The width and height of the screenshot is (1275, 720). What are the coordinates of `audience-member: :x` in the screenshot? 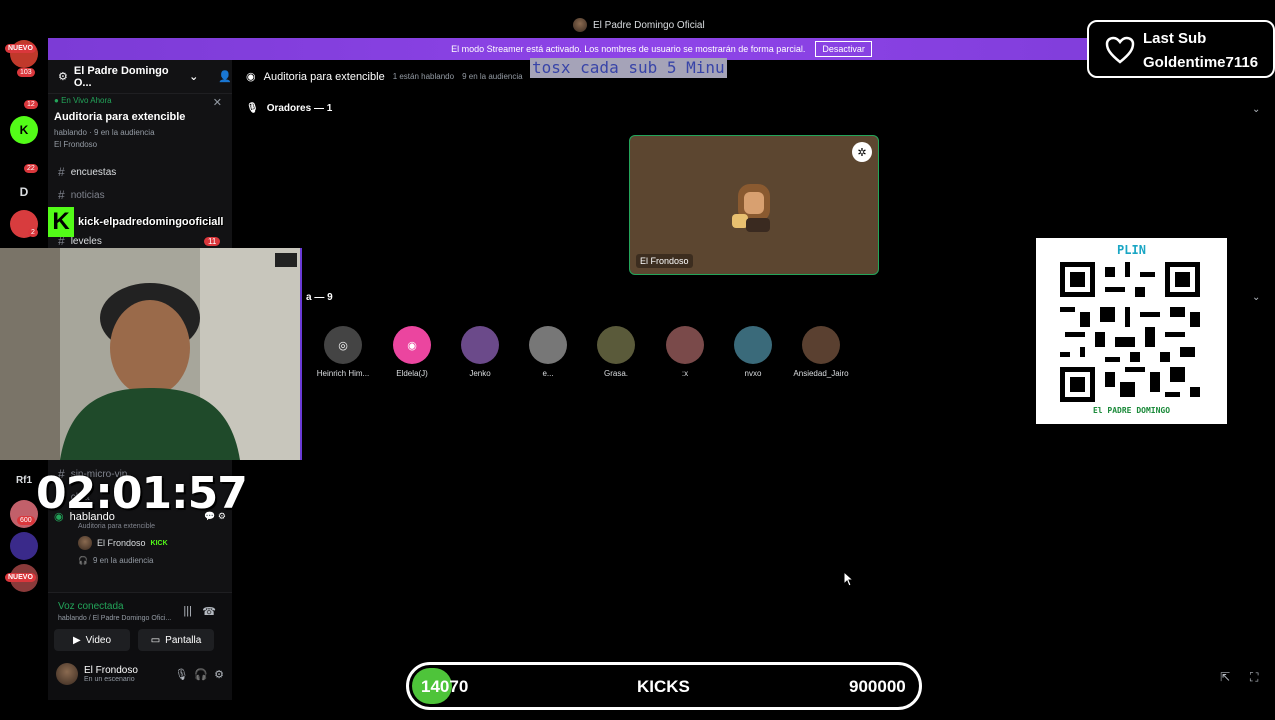 It's located at (685, 352).